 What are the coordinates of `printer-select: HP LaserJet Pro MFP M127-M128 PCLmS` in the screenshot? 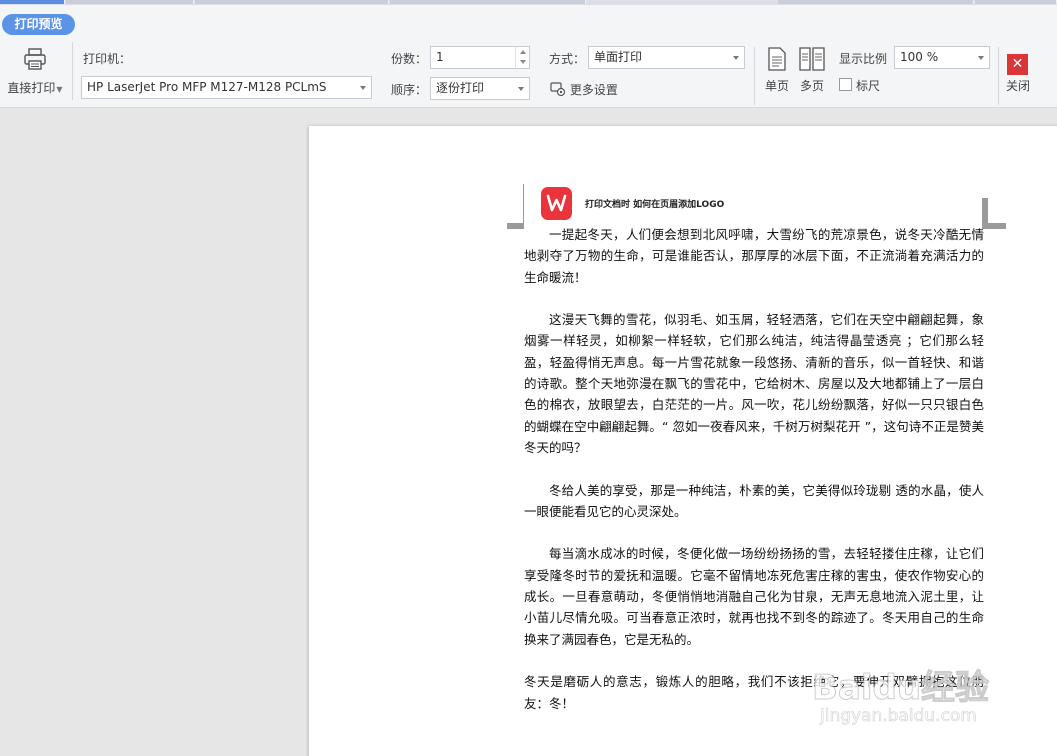 It's located at (226, 87).